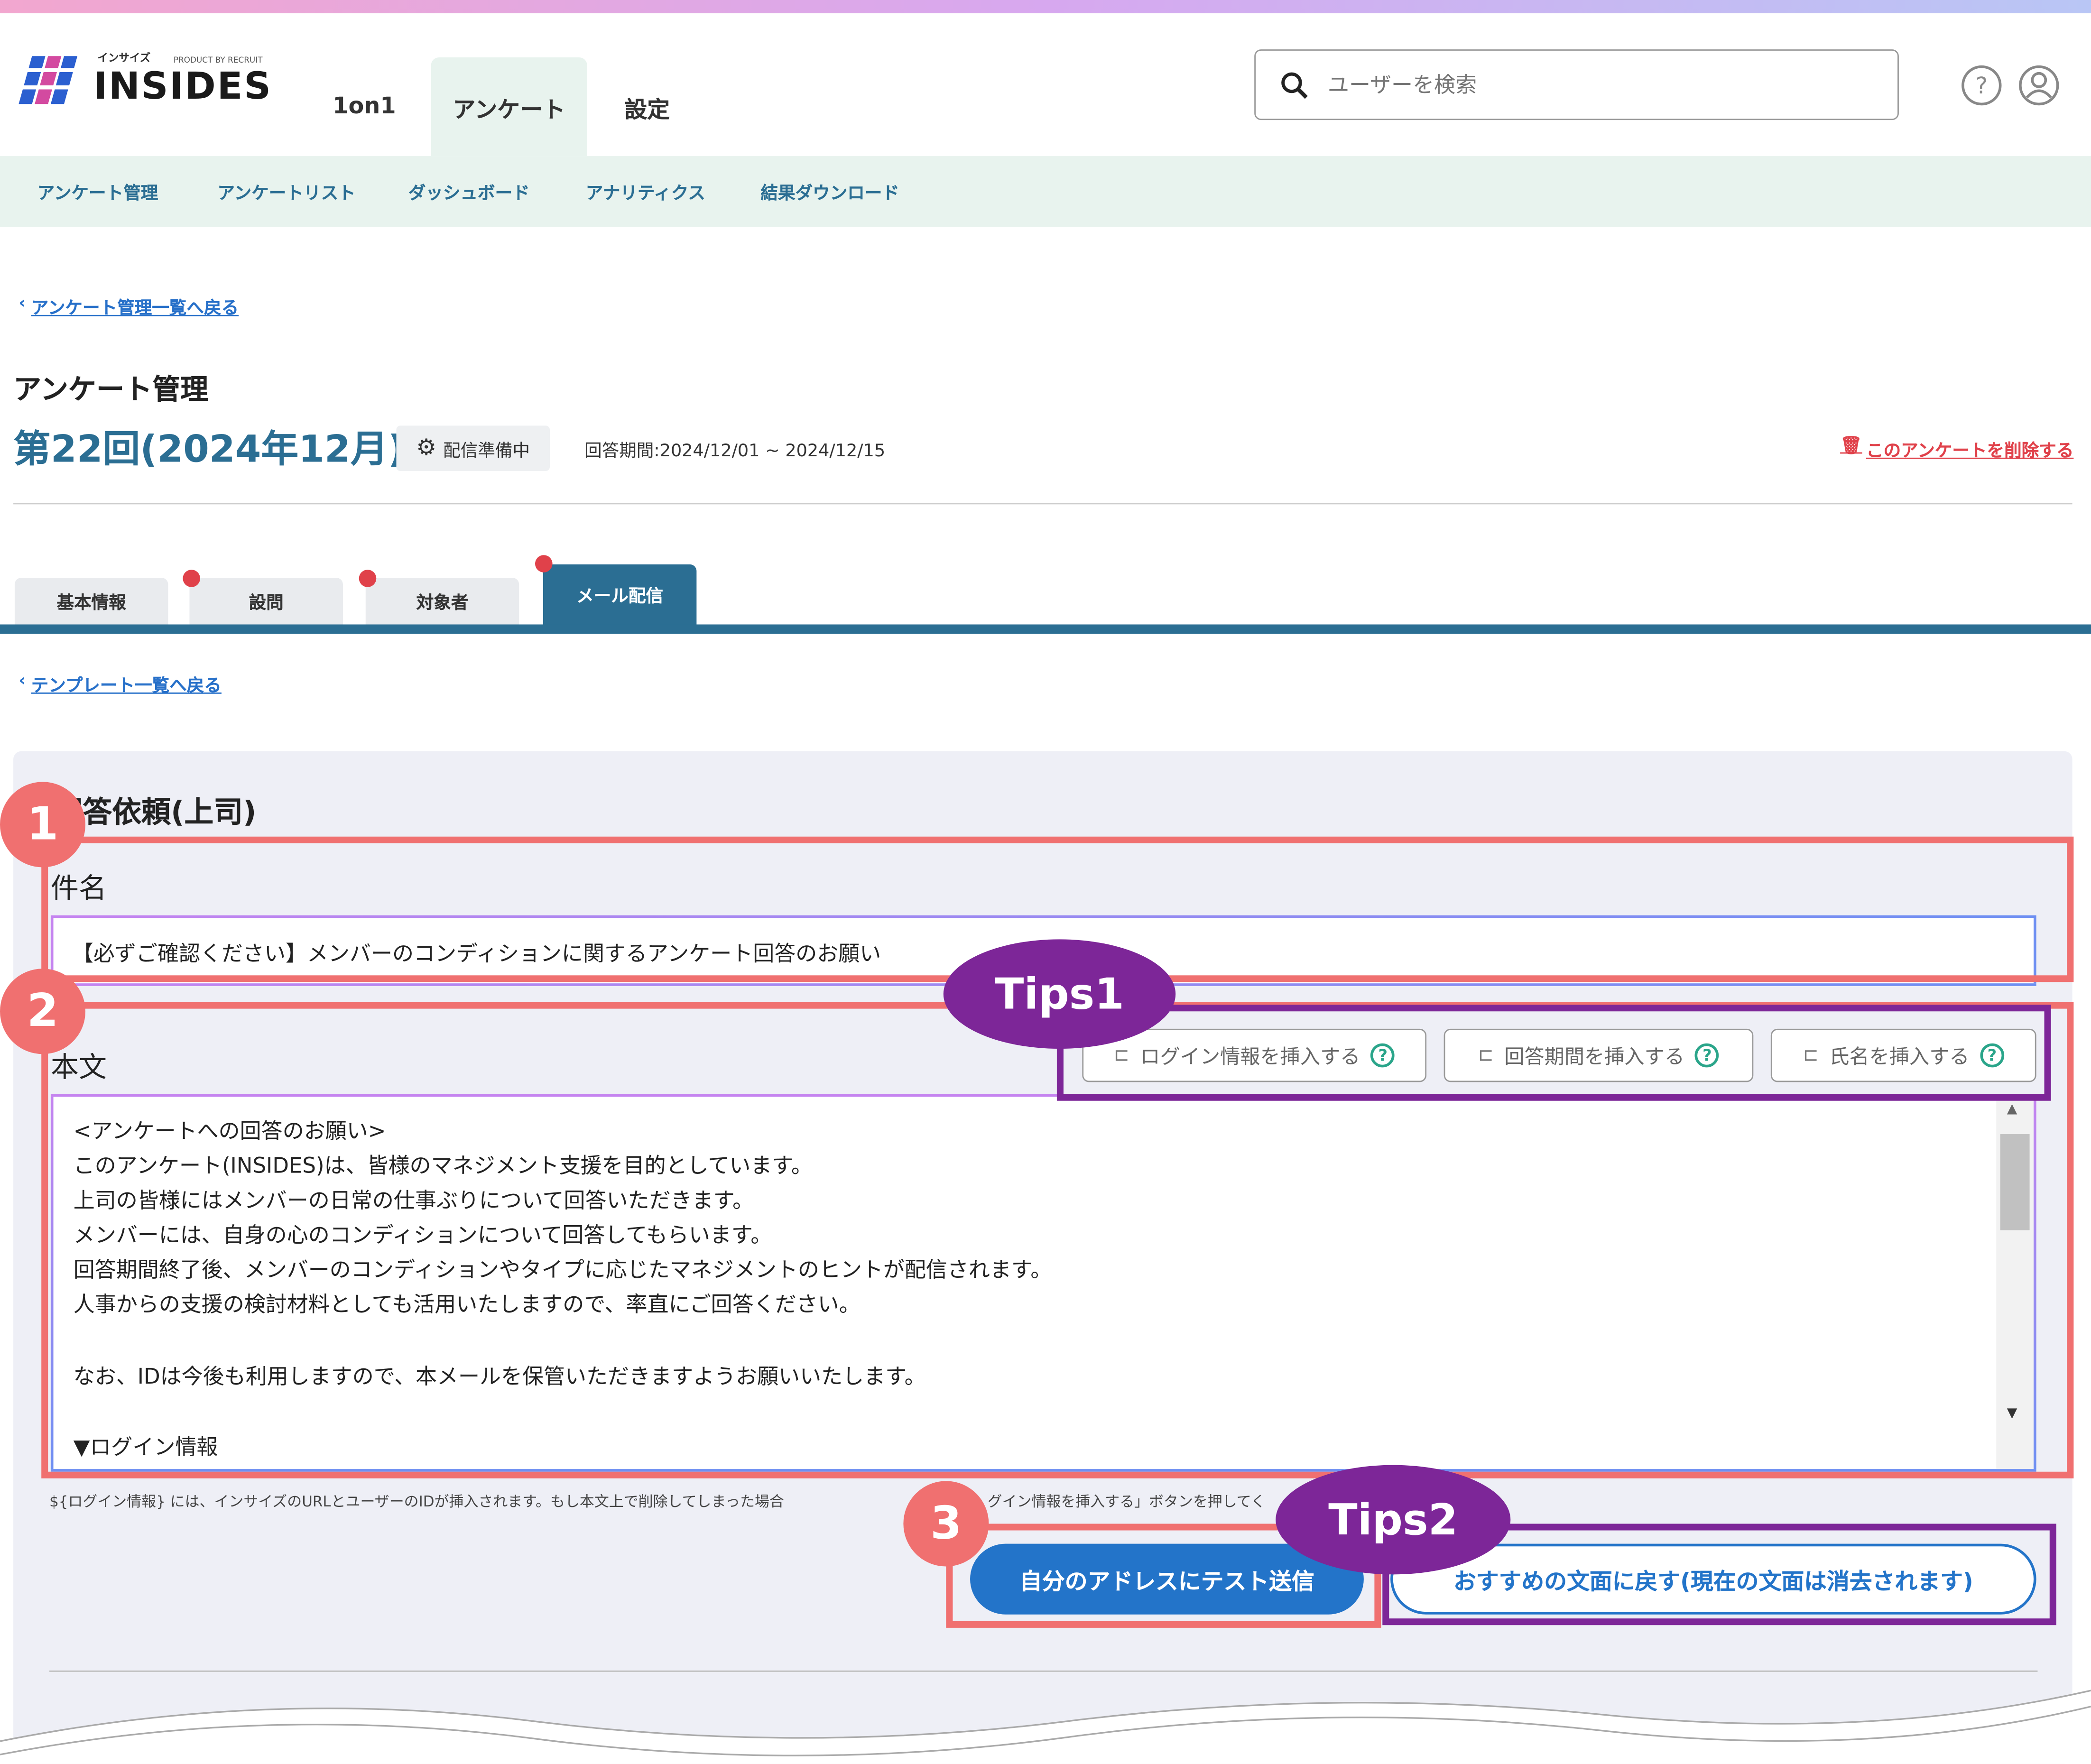 This screenshot has height=1764, width=2091. What do you see at coordinates (1043, 1671) in the screenshot?
I see `bottom-divider` at bounding box center [1043, 1671].